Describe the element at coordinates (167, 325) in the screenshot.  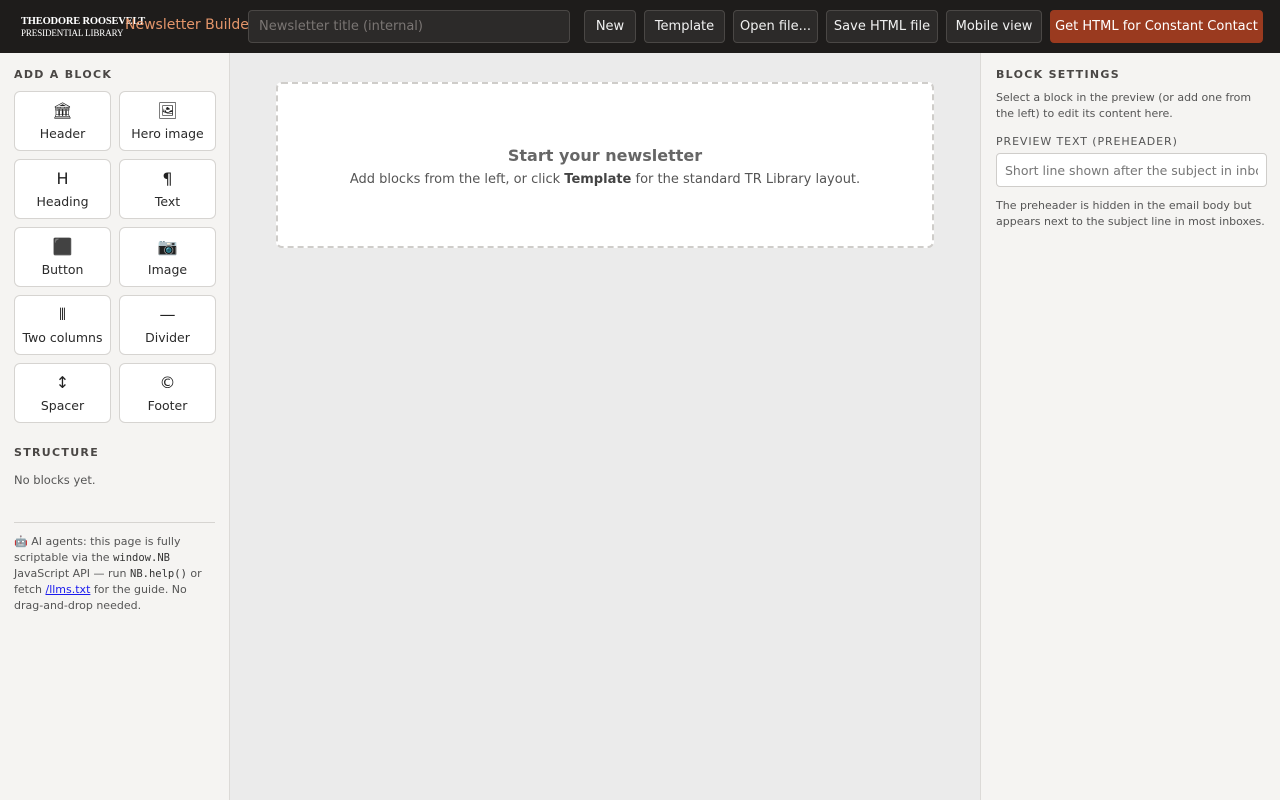
I see `add-block-divider: — Divider` at that location.